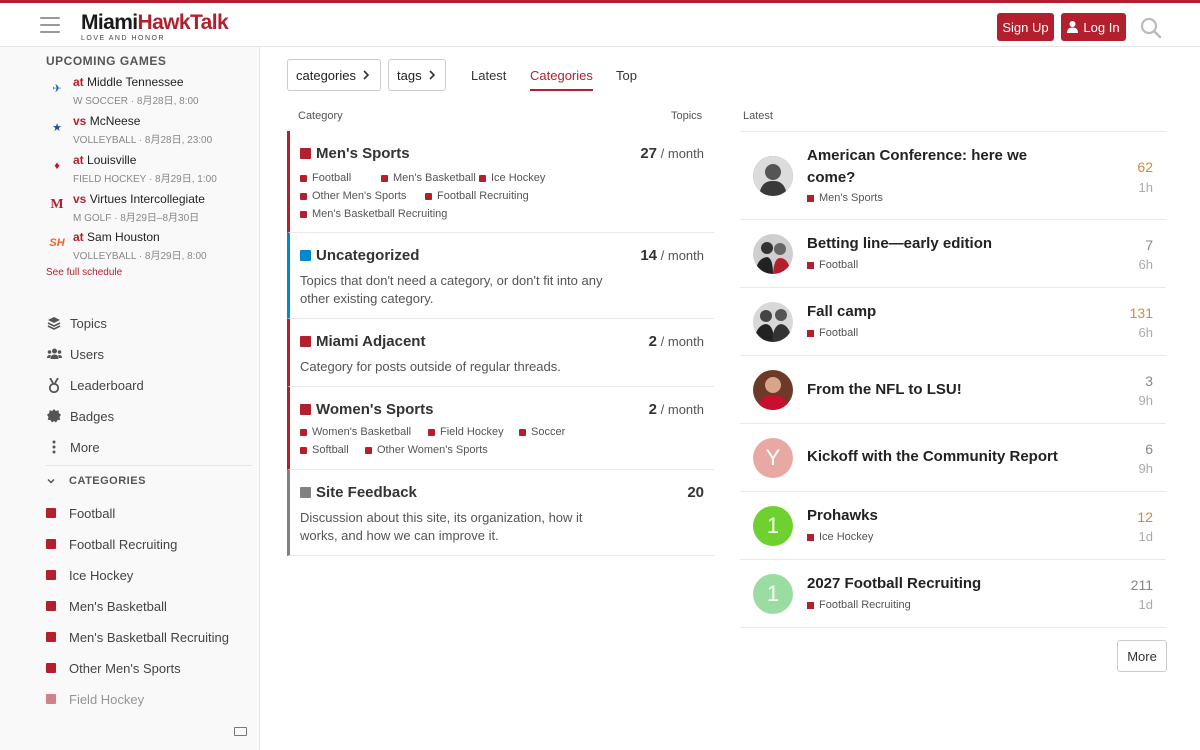  Describe the element at coordinates (50, 26) in the screenshot. I see `hamburger-menu-icon` at that location.